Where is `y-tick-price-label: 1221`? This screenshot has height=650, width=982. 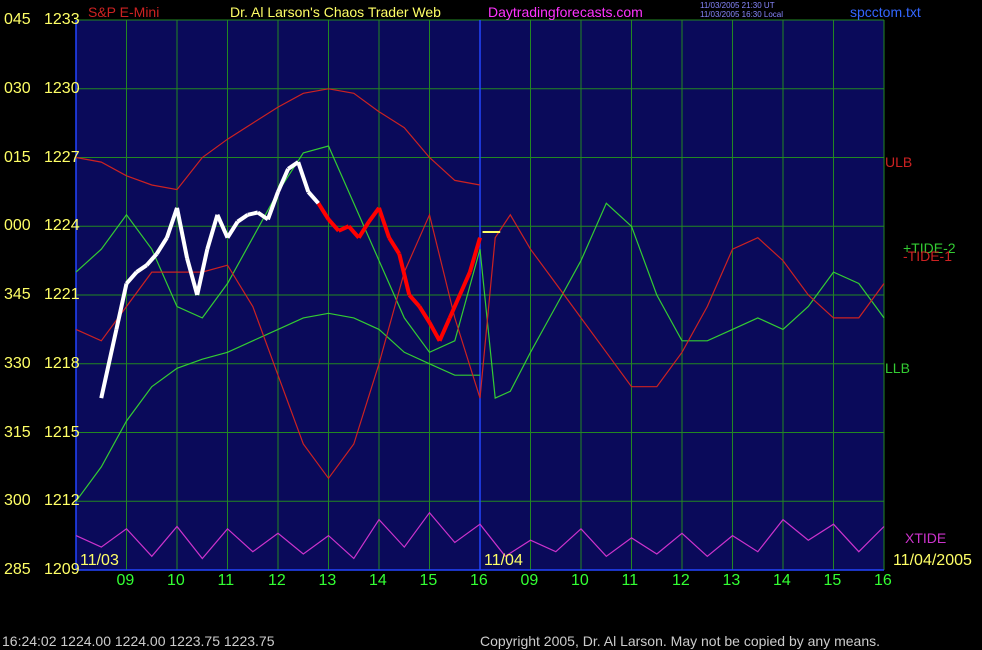
y-tick-price-label: 1221 is located at coordinates (62, 294).